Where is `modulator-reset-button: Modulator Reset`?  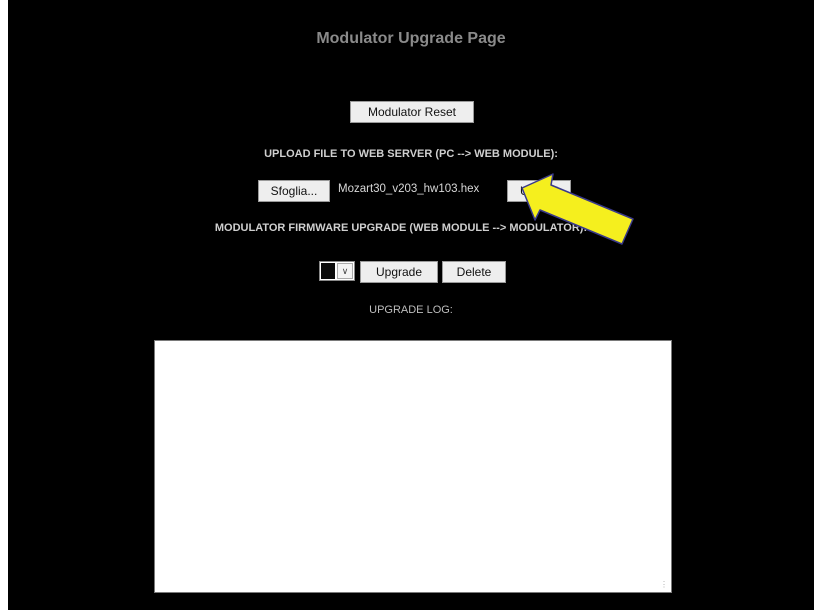
modulator-reset-button: Modulator Reset is located at coordinates (412, 112).